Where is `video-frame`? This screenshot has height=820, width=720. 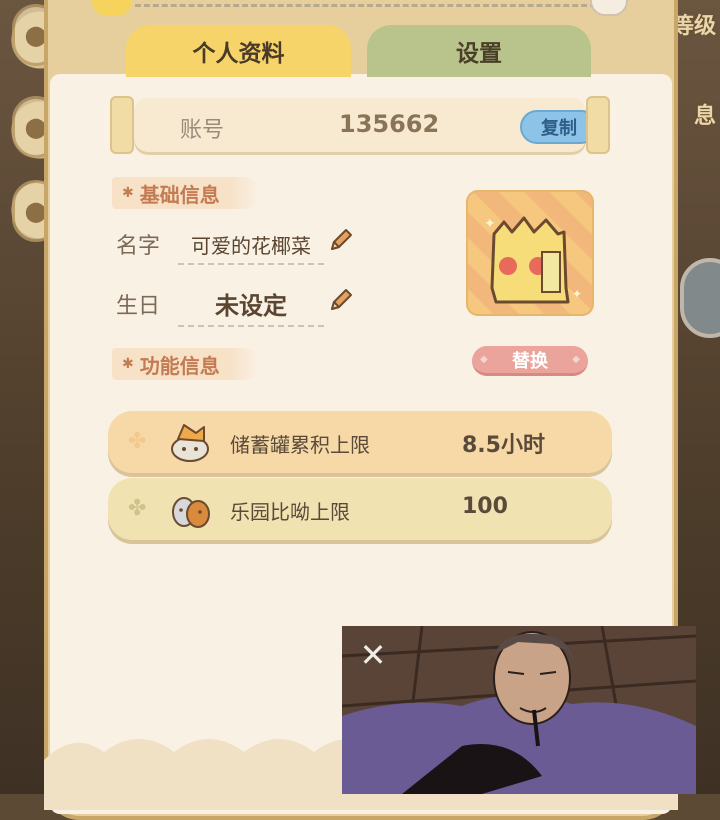 video-frame is located at coordinates (519, 710).